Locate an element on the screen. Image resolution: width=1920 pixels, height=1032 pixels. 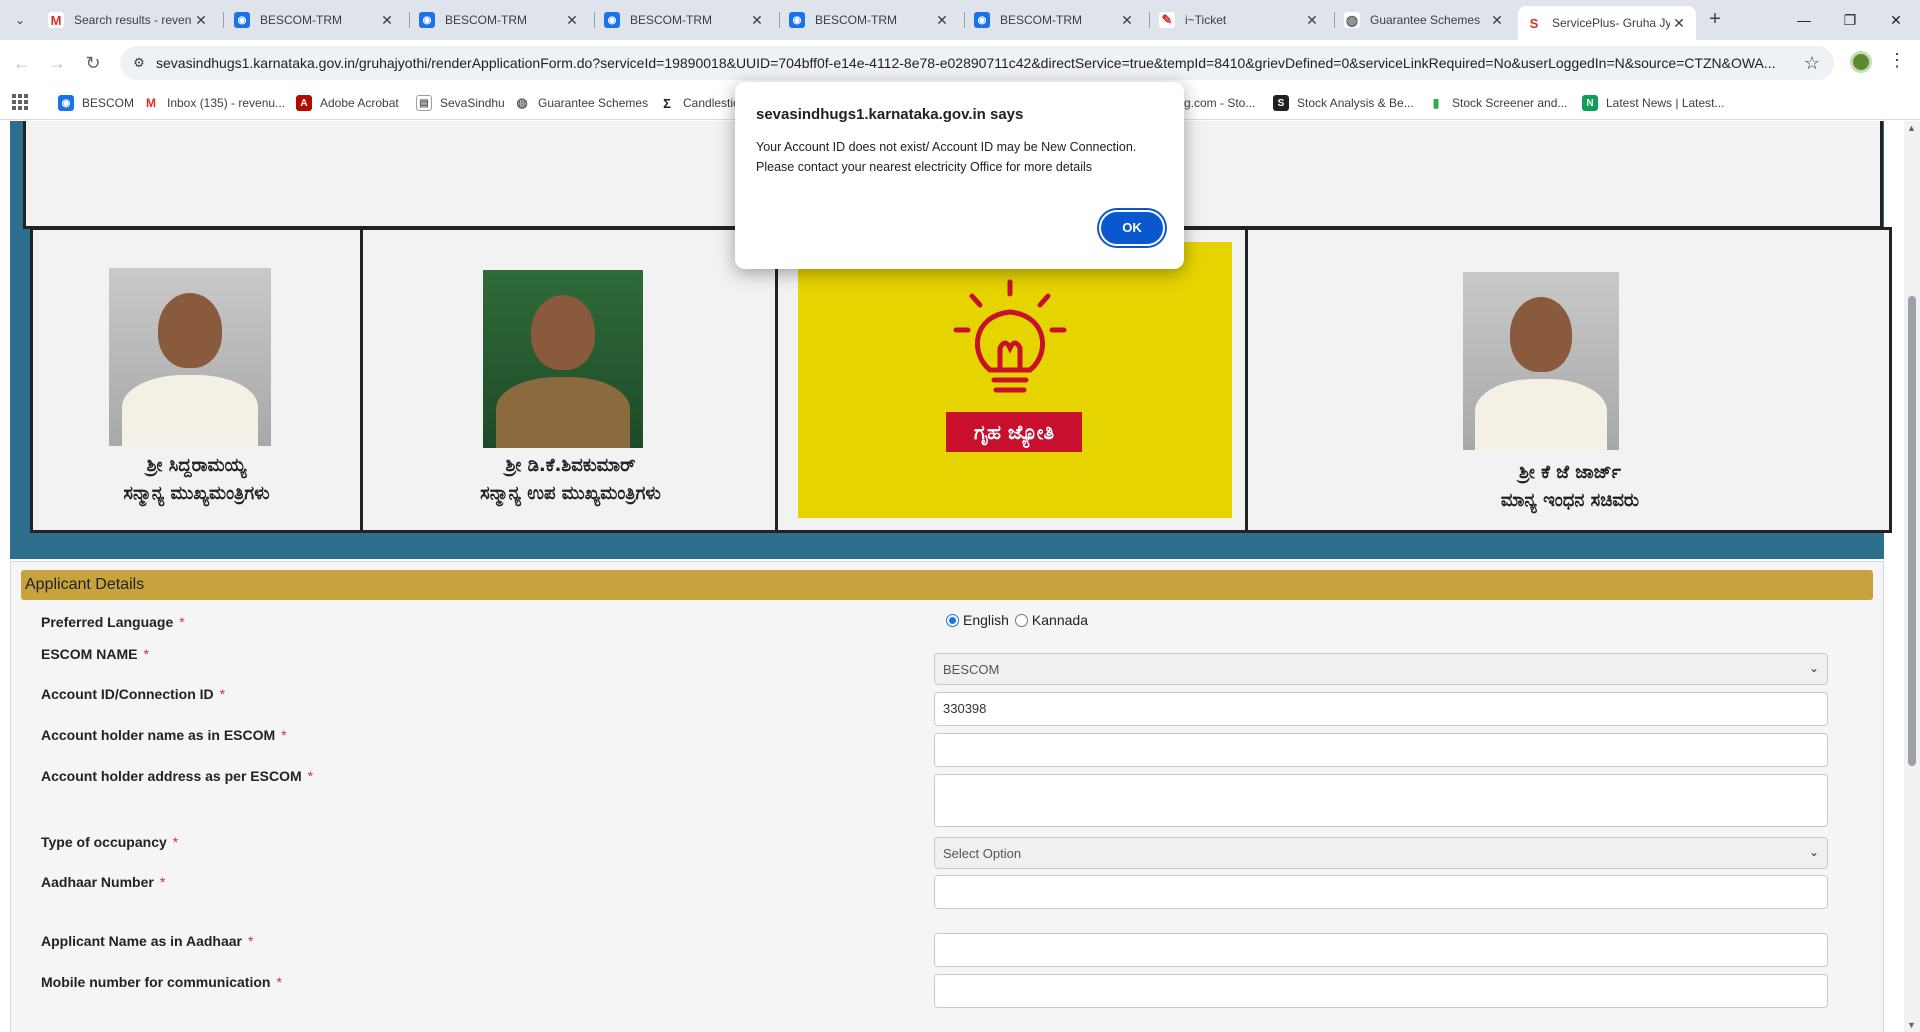
serviceplus-icon: S is located at coordinates (1534, 23).